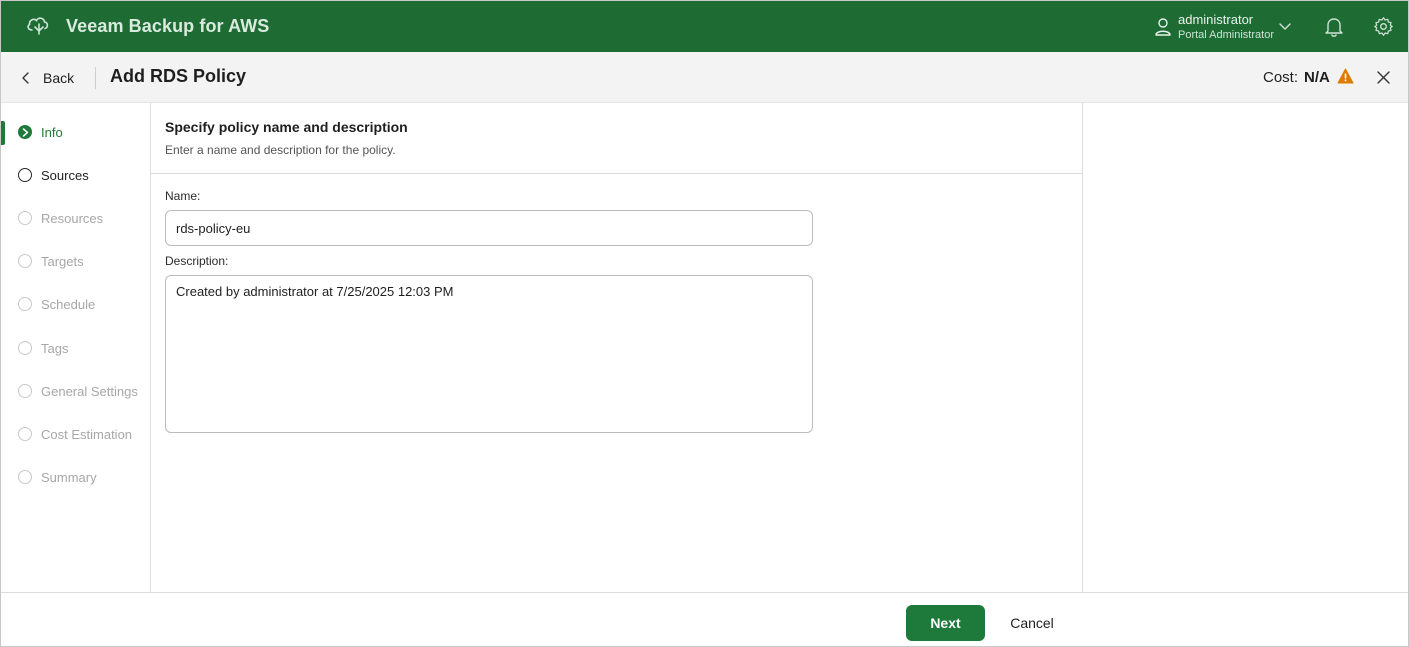 This screenshot has height=647, width=1409. What do you see at coordinates (1317, 77) in the screenshot?
I see `cost-value: N/A` at bounding box center [1317, 77].